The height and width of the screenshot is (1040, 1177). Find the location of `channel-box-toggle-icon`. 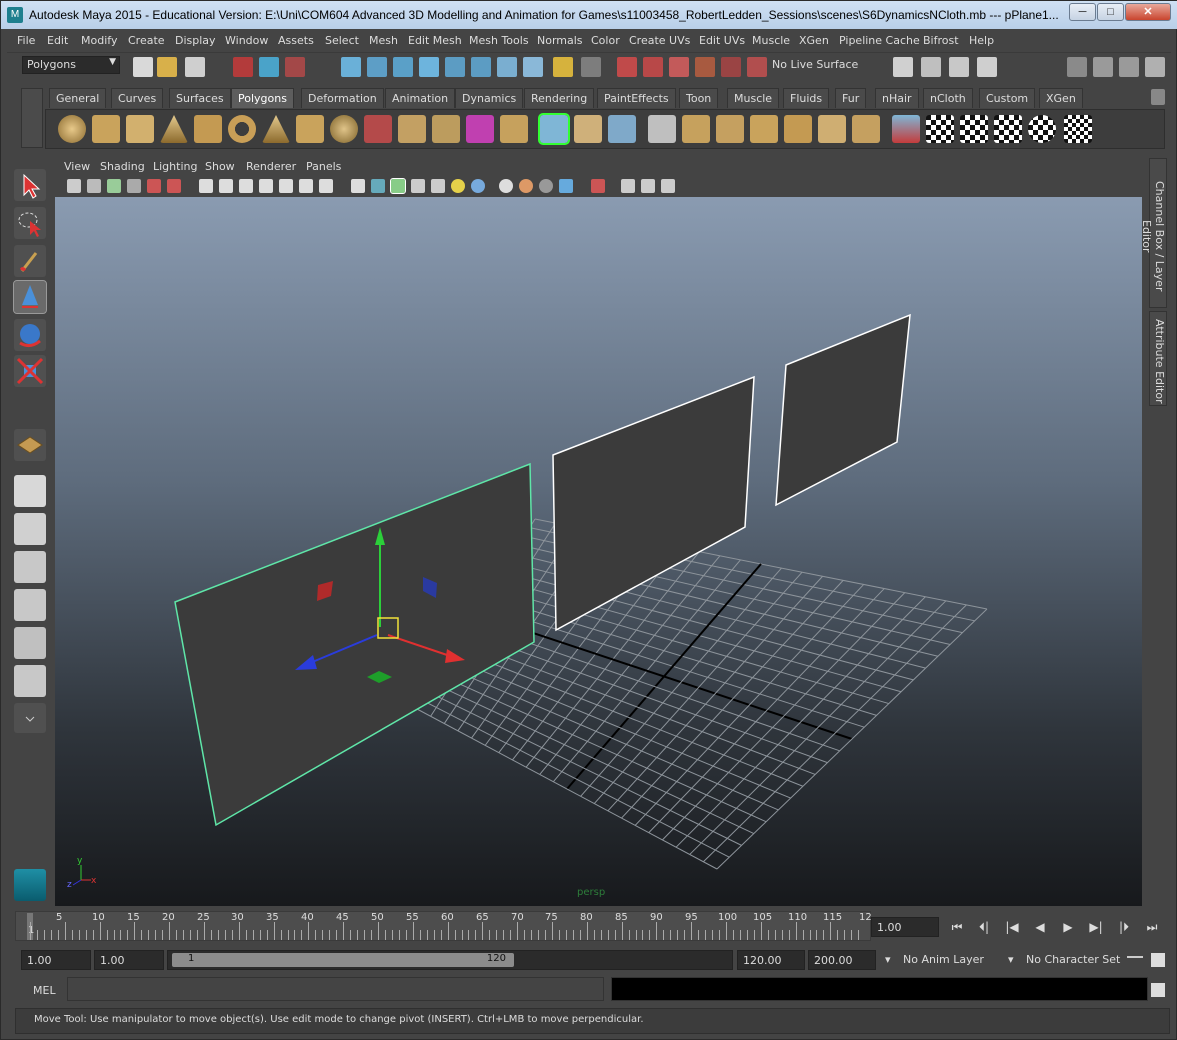

channel-box-toggle-icon is located at coordinates (1155, 67).